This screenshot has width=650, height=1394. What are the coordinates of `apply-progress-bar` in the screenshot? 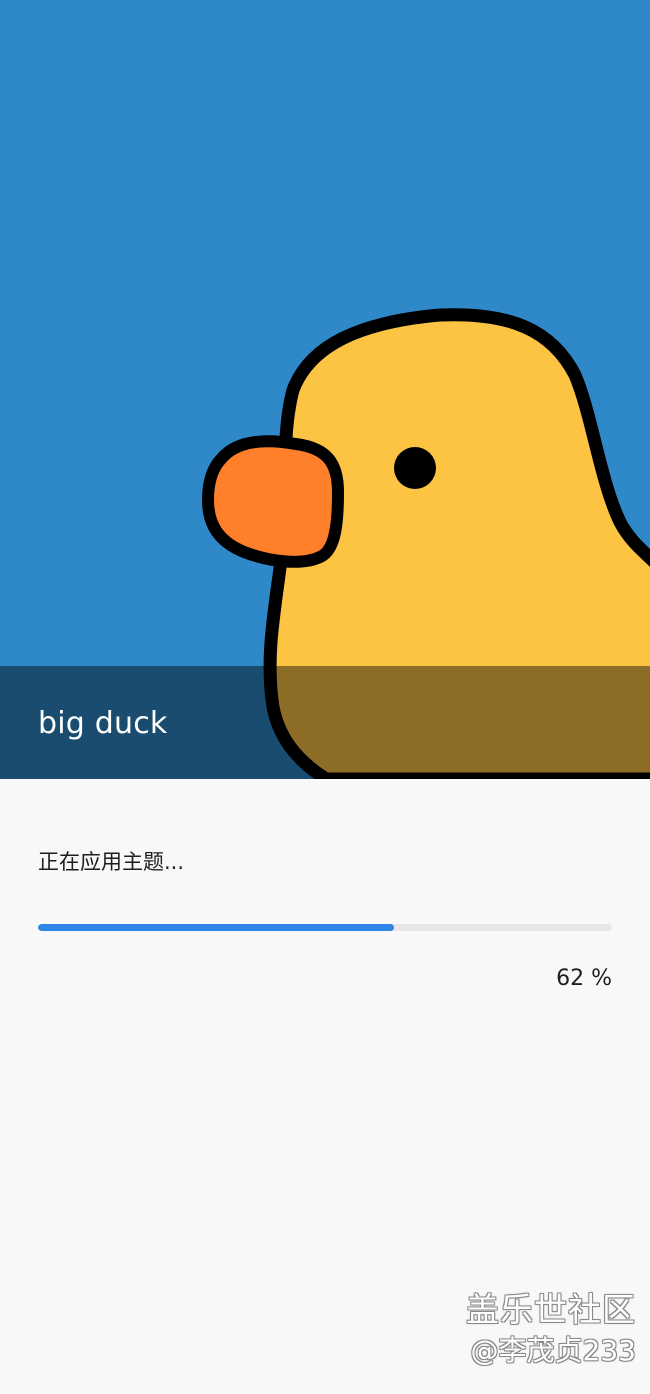 It's located at (325, 927).